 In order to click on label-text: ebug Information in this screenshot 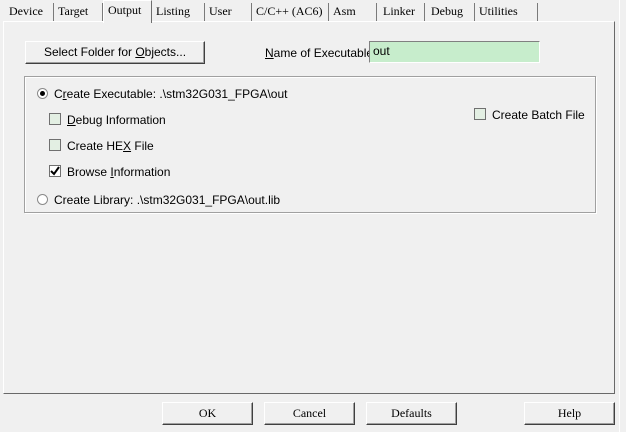, I will do `click(120, 120)`.